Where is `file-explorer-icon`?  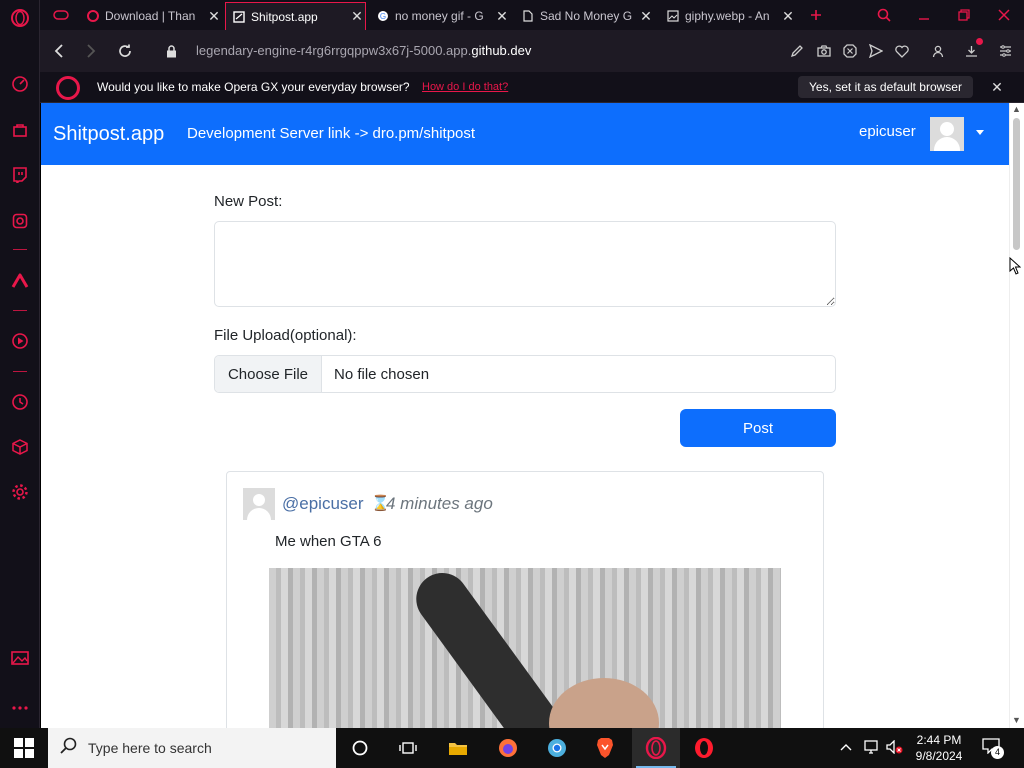
file-explorer-icon is located at coordinates (458, 748).